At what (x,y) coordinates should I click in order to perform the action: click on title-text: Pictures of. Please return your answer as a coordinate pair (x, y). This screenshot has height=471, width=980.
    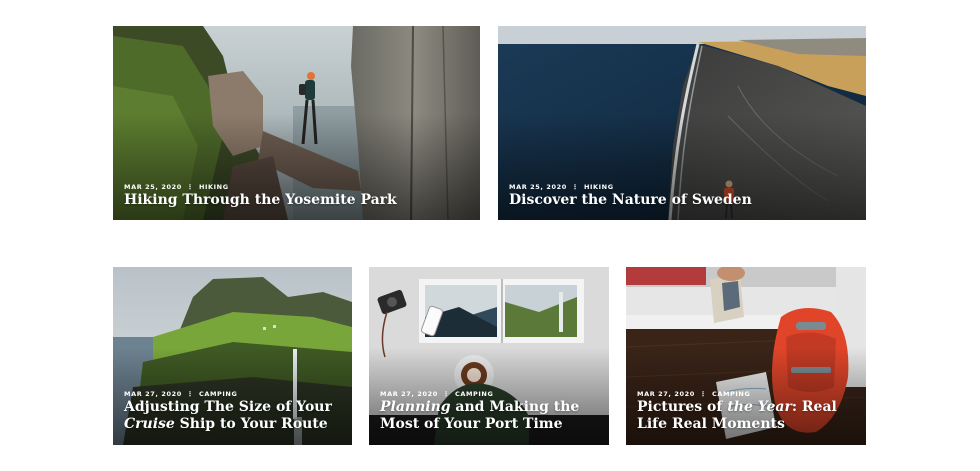
    Looking at the image, I should click on (682, 407).